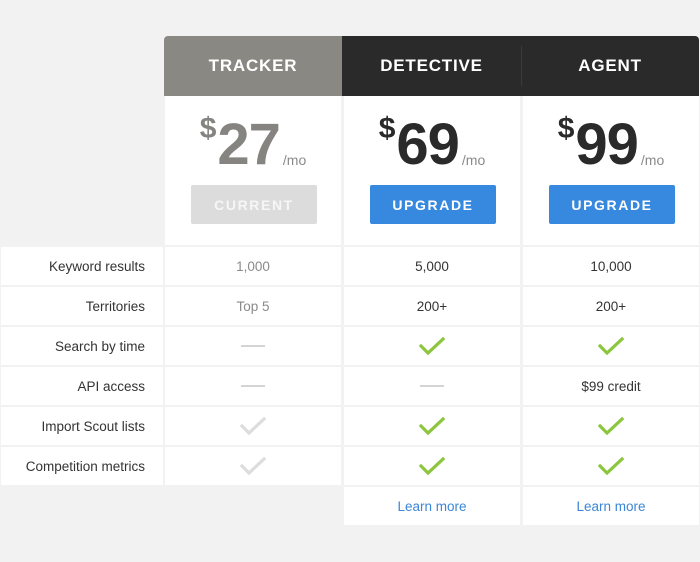 This screenshot has height=562, width=700. I want to click on plan-name: AGENT, so click(610, 65).